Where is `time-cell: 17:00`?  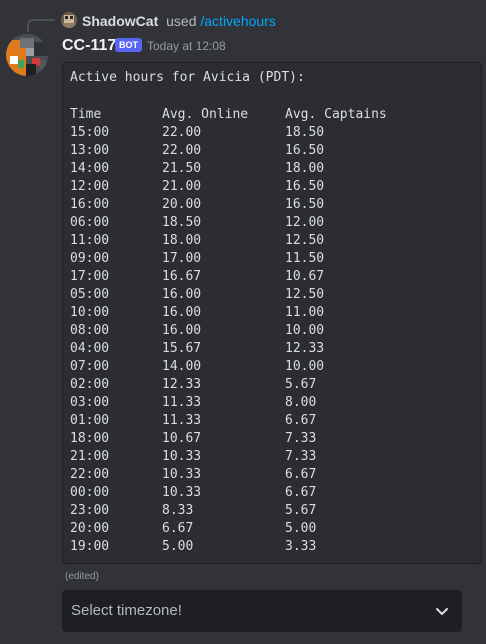
time-cell: 17:00 is located at coordinates (90, 276).